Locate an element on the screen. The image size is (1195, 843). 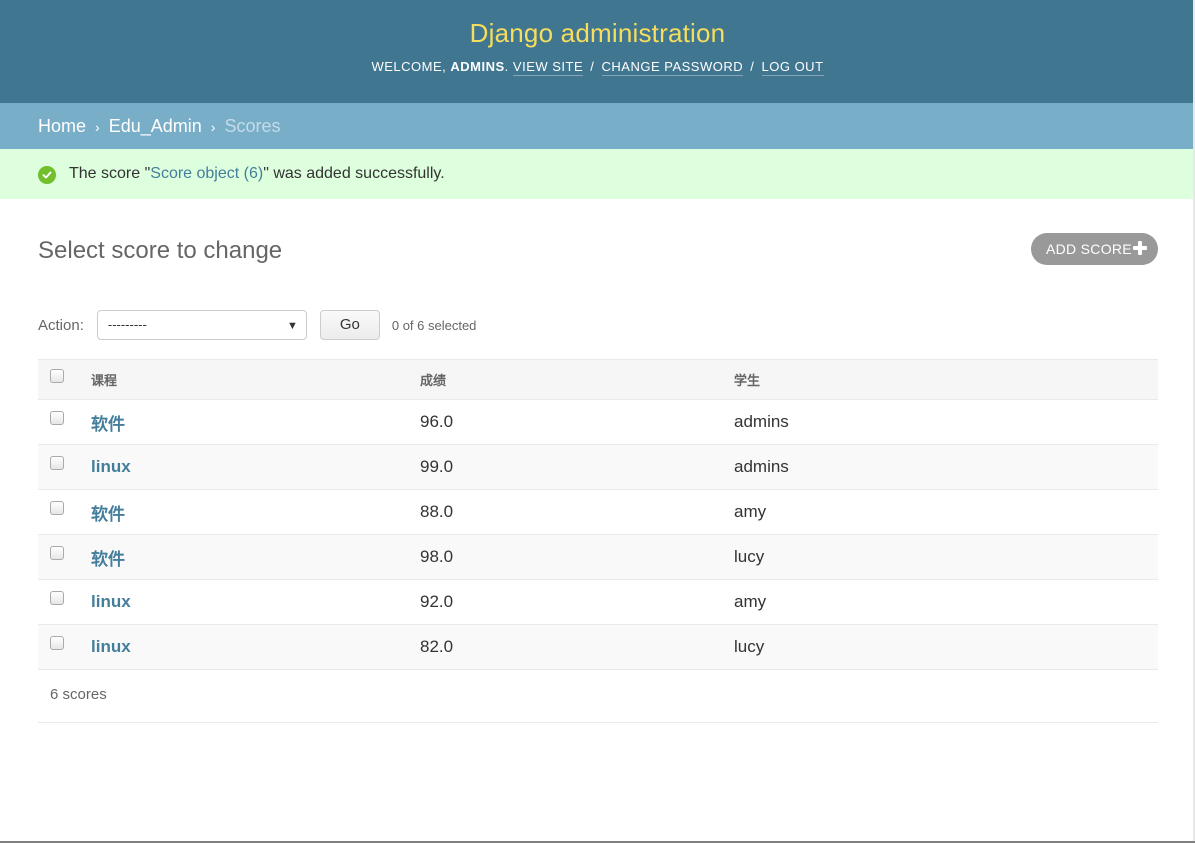
select-all-cell is located at coordinates (64, 379).